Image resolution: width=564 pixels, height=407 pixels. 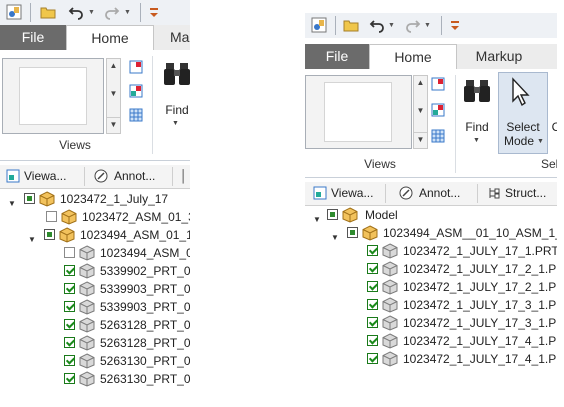 I want to click on ribbon-tabs: File Home Markup, so click(x=431, y=57).